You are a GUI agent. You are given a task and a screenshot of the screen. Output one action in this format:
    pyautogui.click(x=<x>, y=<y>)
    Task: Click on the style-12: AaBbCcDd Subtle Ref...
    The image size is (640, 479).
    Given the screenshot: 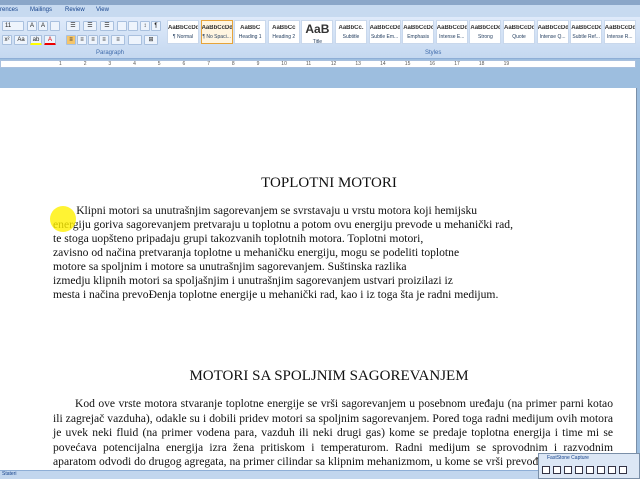 What is the action you would take?
    pyautogui.click(x=586, y=32)
    